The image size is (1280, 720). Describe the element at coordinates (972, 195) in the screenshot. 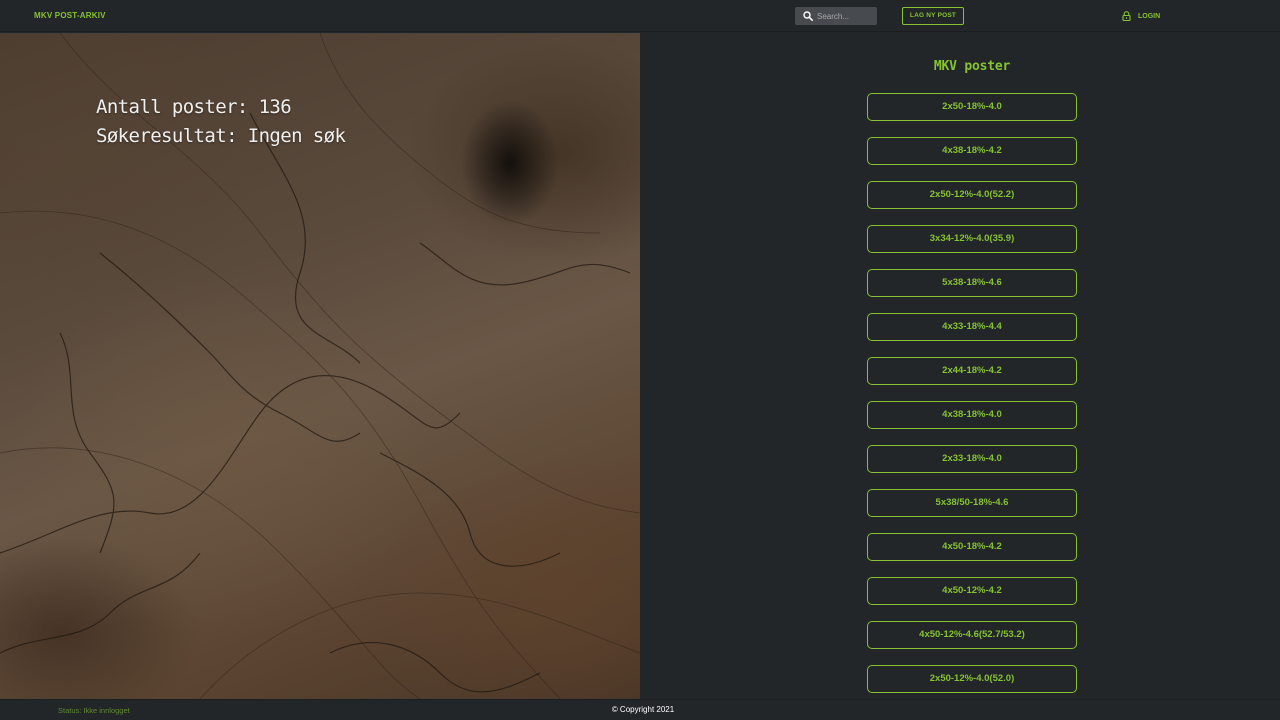

I see `post-item-button: 2x50-12%-4.0(52.2)` at that location.